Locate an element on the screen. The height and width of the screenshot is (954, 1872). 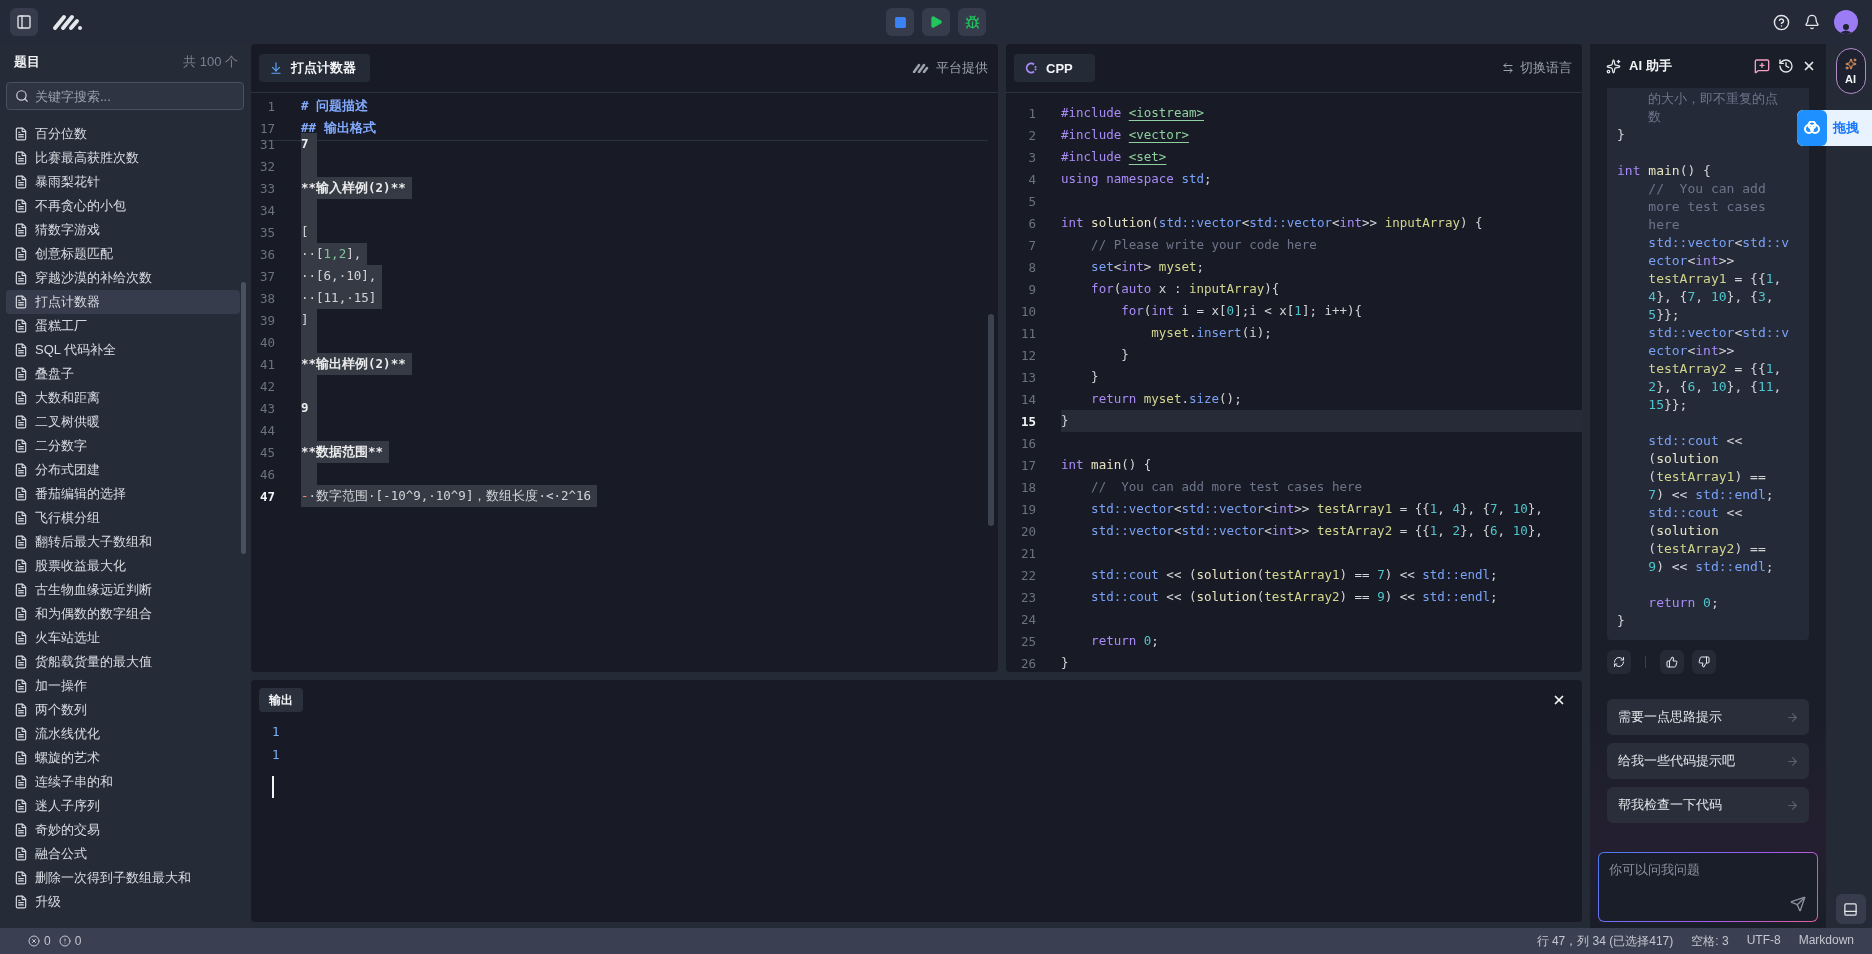
code-line: return 0; is located at coordinates (1125, 641).